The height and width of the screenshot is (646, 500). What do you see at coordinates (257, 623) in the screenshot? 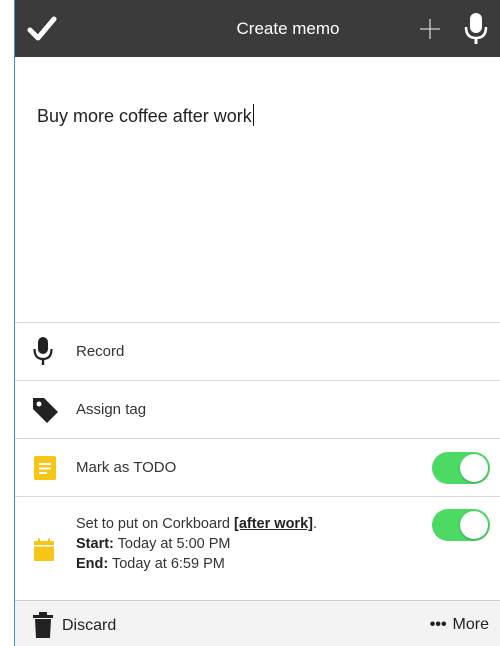
I see `footer-bar: Discard ••• More` at bounding box center [257, 623].